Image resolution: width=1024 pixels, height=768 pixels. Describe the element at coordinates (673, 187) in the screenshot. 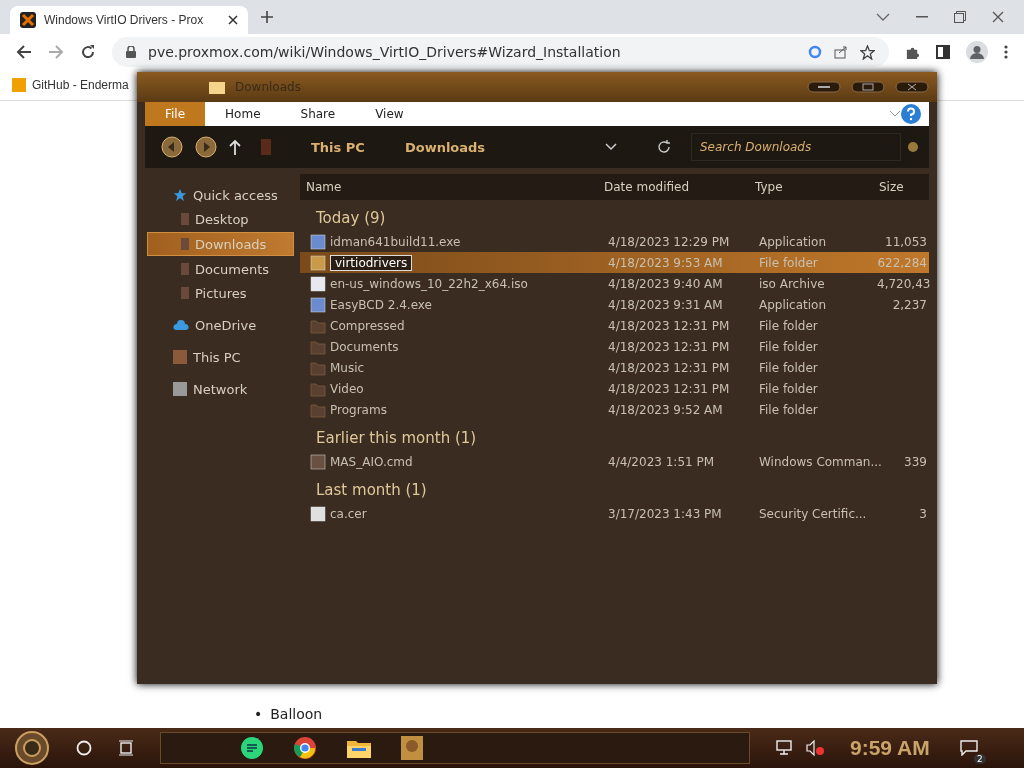

I see `column-header: Date modified` at that location.